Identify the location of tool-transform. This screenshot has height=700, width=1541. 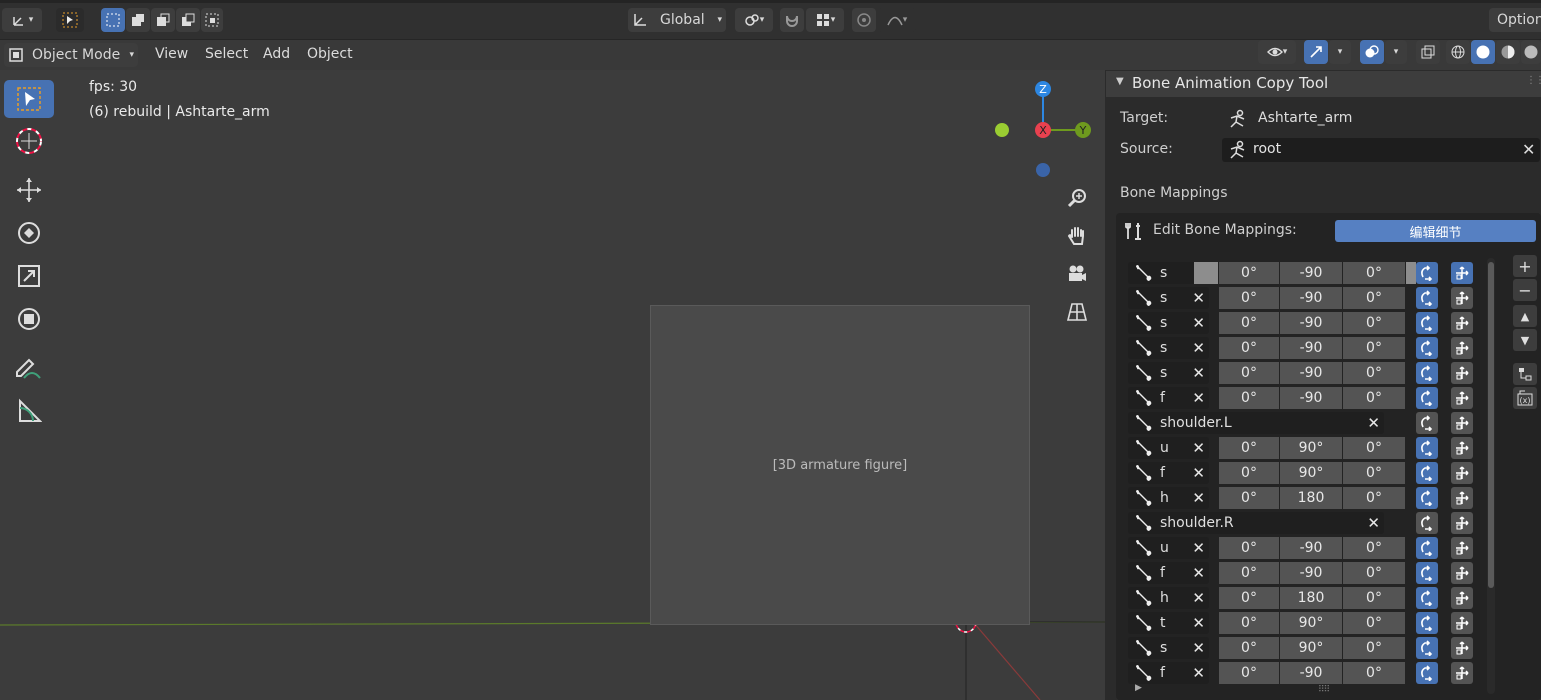
(29, 319).